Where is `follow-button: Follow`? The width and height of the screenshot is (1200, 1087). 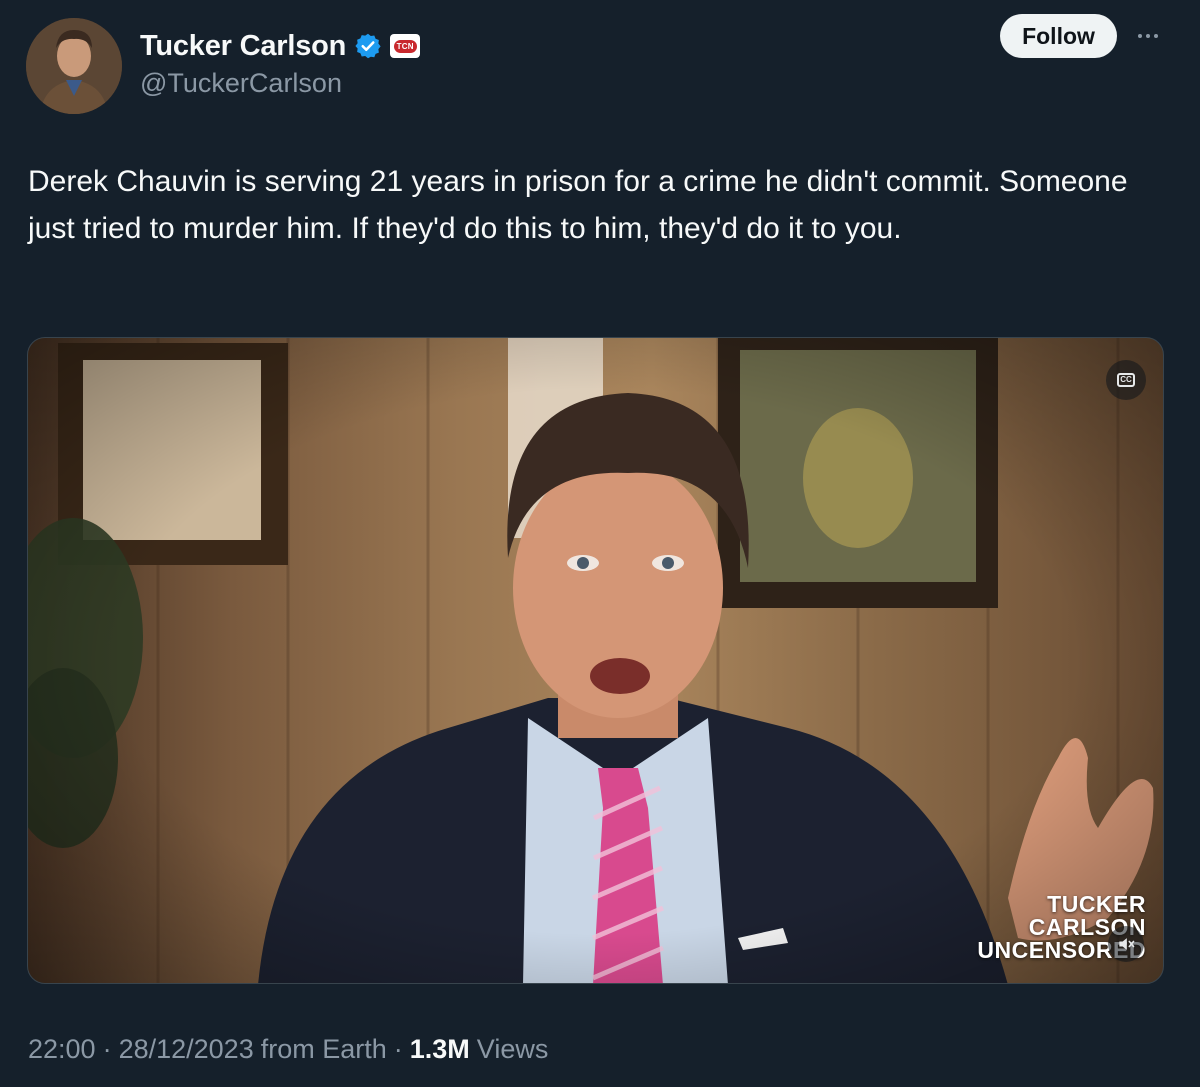
follow-button: Follow is located at coordinates (1058, 36).